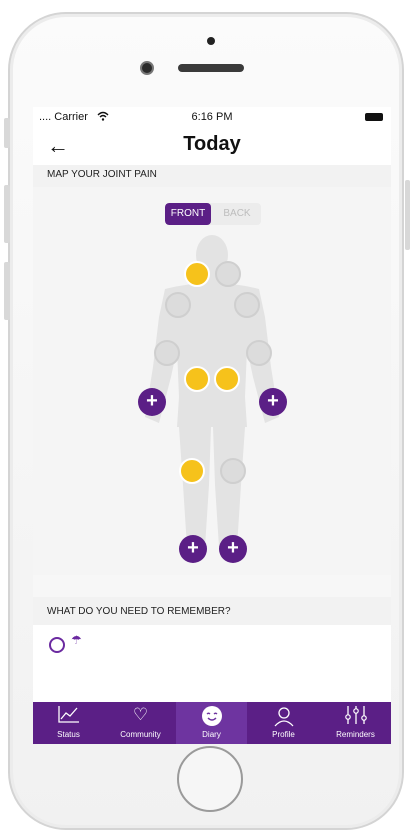  I want to click on remember-header-label: WHAT DO YOU NEED TO REMEMBER?, so click(139, 611).